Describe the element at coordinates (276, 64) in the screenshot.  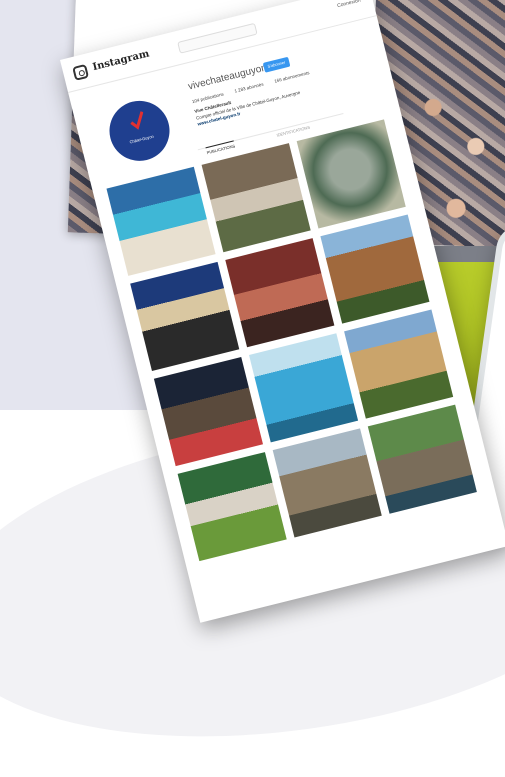
I see `follow-button: S'abonner` at that location.